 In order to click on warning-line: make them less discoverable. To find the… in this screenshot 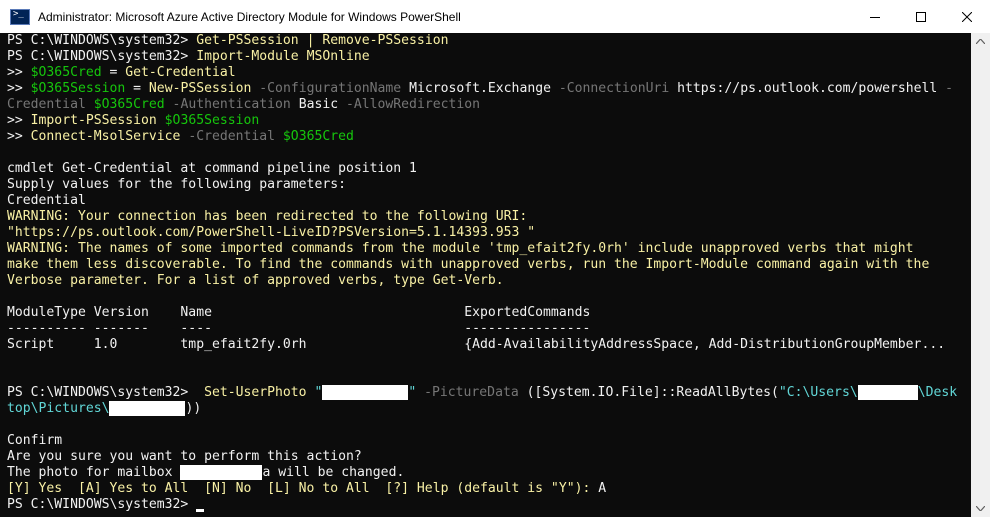, I will do `click(468, 264)`.